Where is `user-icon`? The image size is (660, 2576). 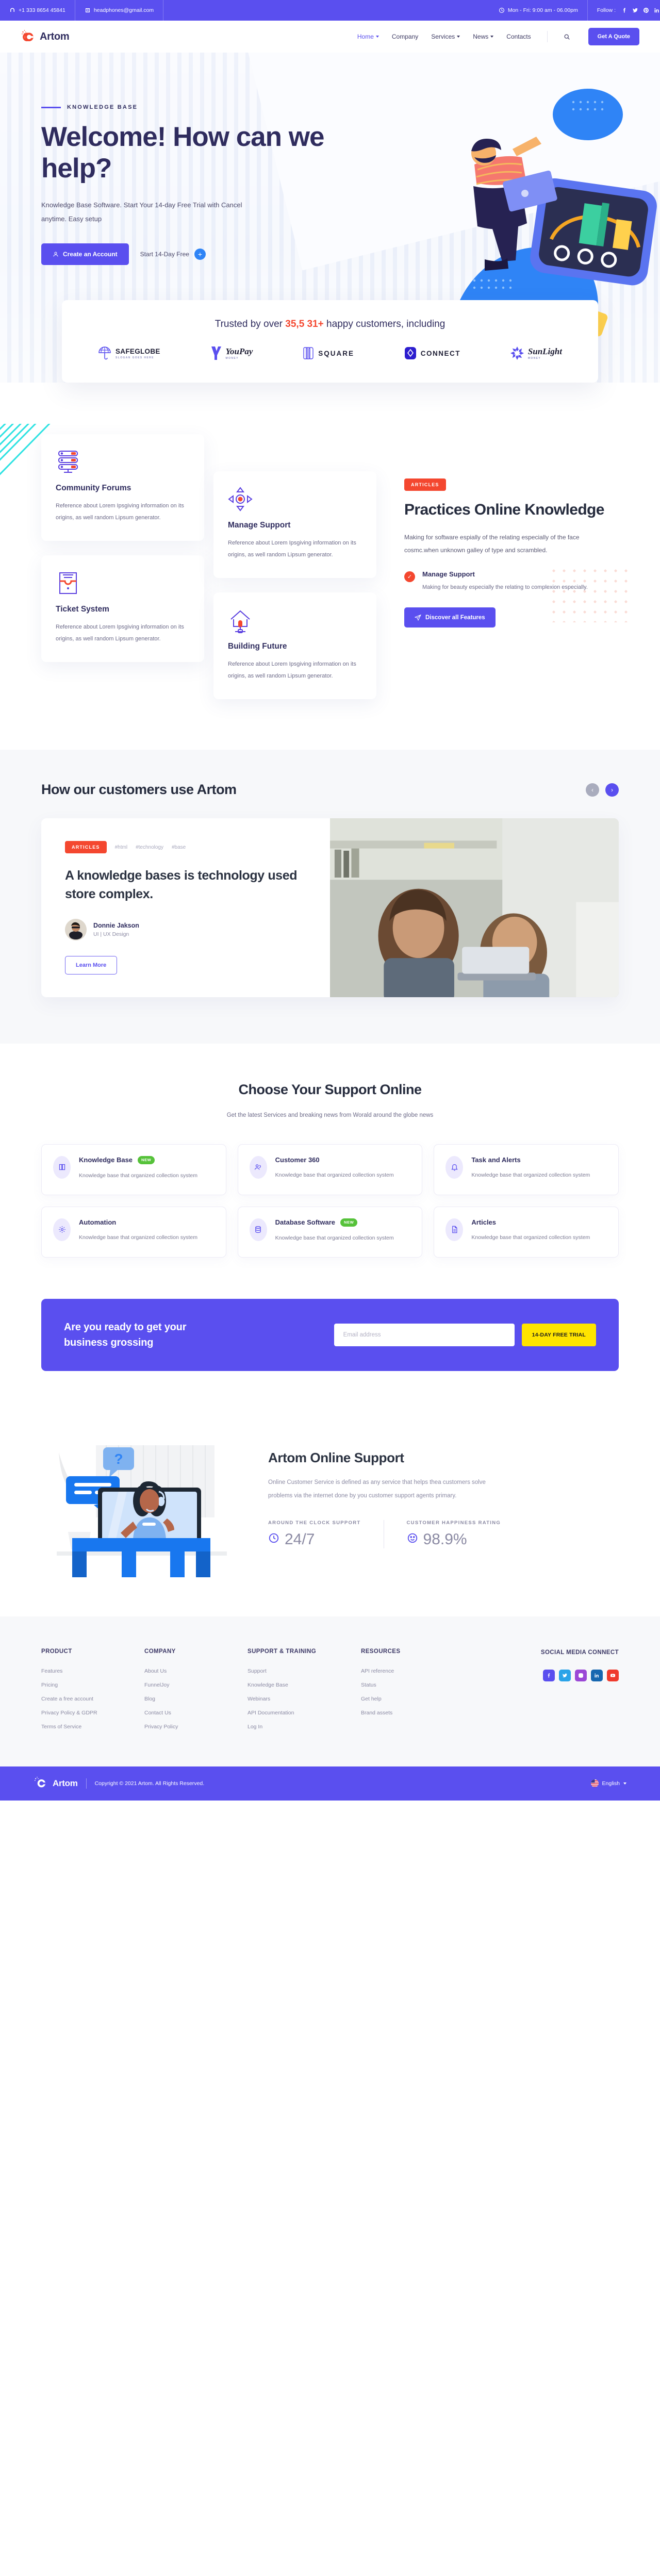 user-icon is located at coordinates (55, 255).